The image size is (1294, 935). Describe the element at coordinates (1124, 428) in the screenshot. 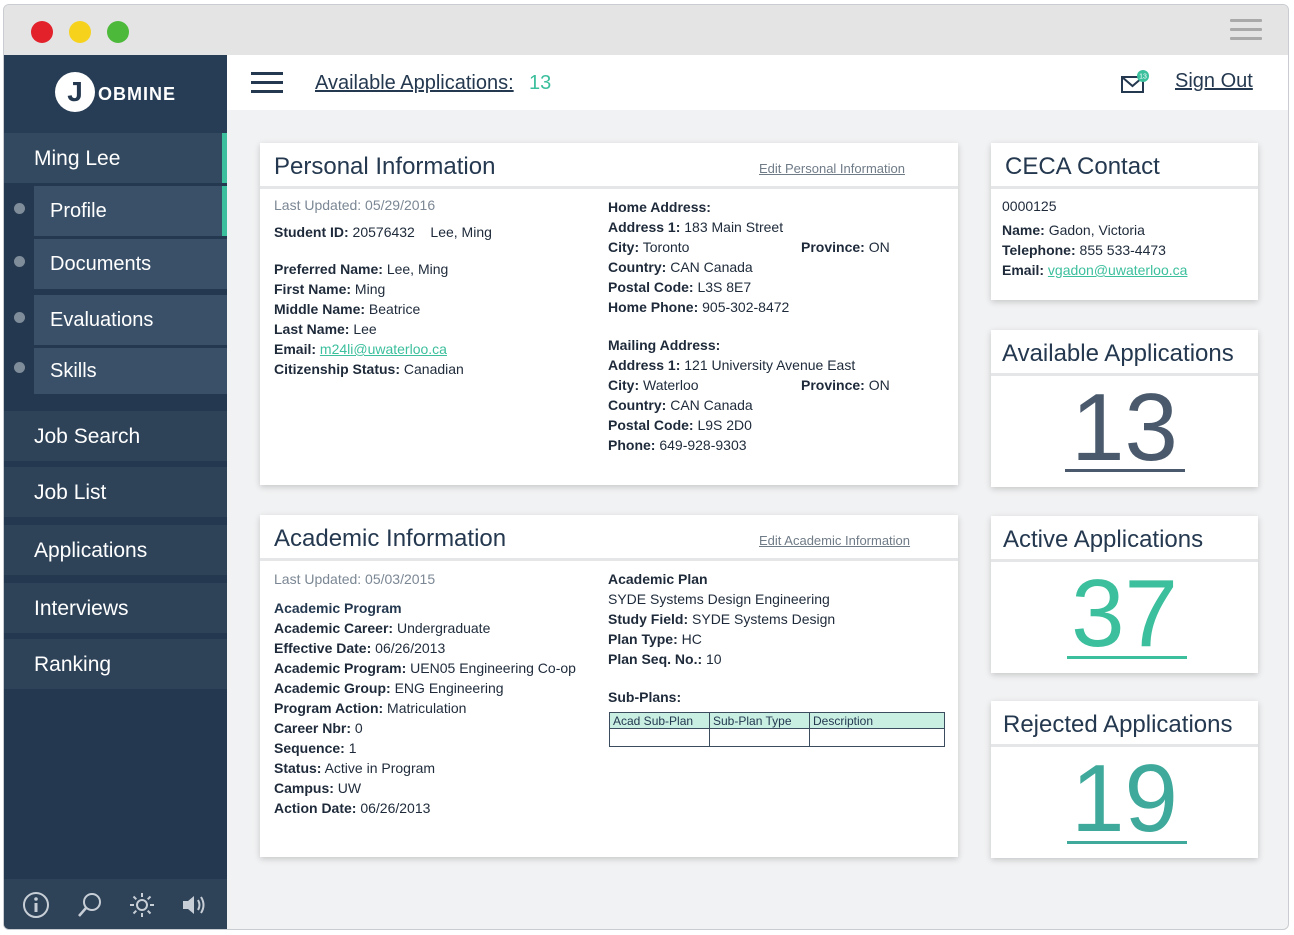

I see `available-applications-value: 13` at that location.